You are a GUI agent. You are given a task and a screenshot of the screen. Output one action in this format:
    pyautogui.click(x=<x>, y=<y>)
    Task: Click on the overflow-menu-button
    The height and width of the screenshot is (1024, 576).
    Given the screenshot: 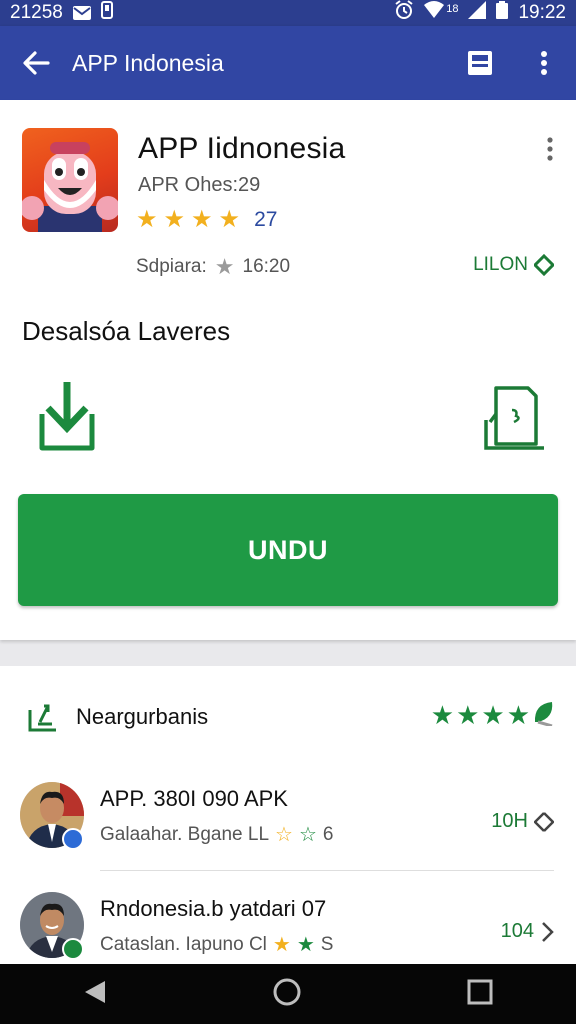 What is the action you would take?
    pyautogui.click(x=544, y=63)
    